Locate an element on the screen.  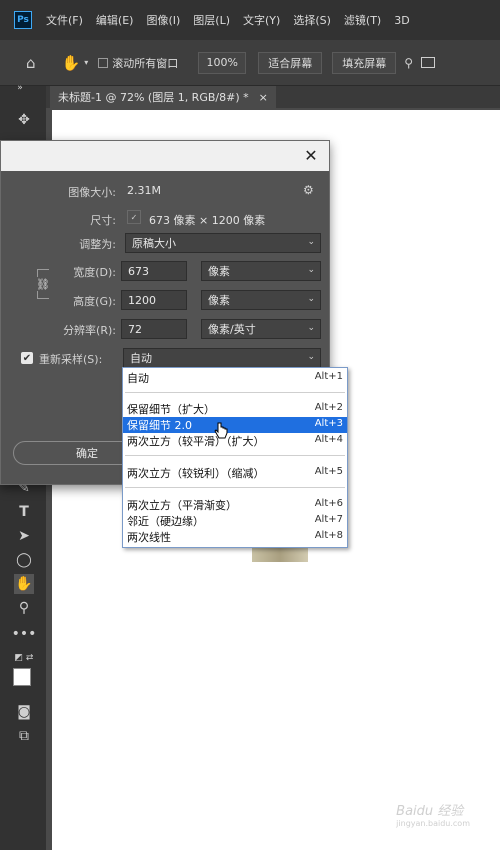
screen-mode-icon: ⧉ is located at coordinates (24, 736).